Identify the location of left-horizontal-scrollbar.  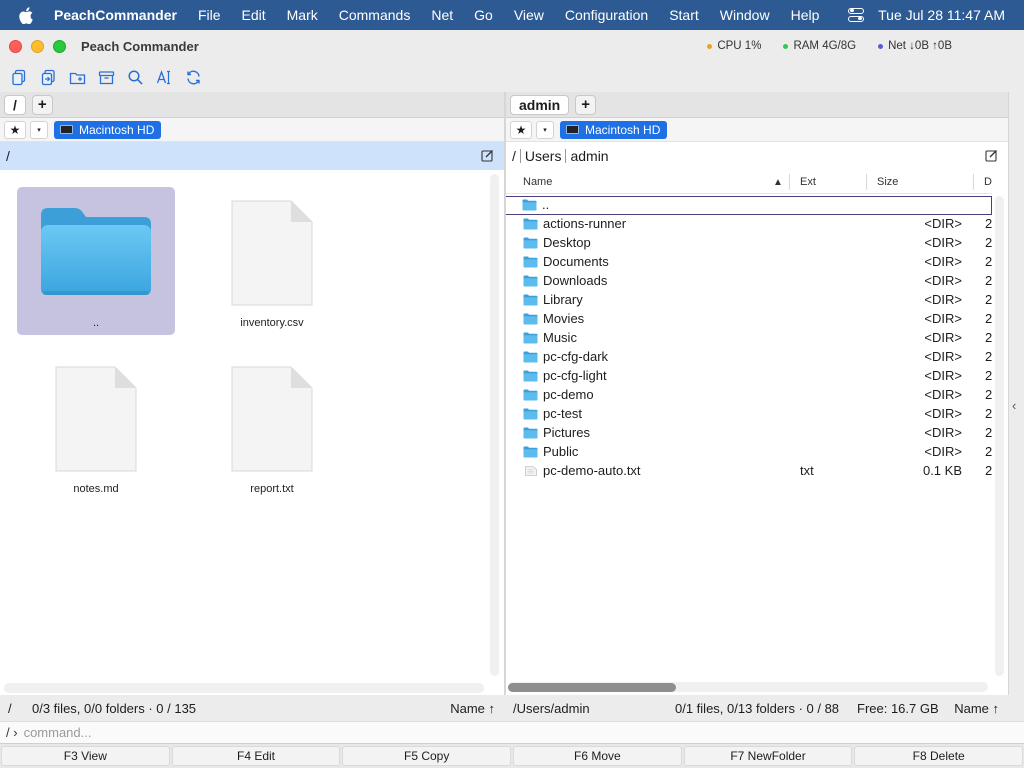
(244, 688).